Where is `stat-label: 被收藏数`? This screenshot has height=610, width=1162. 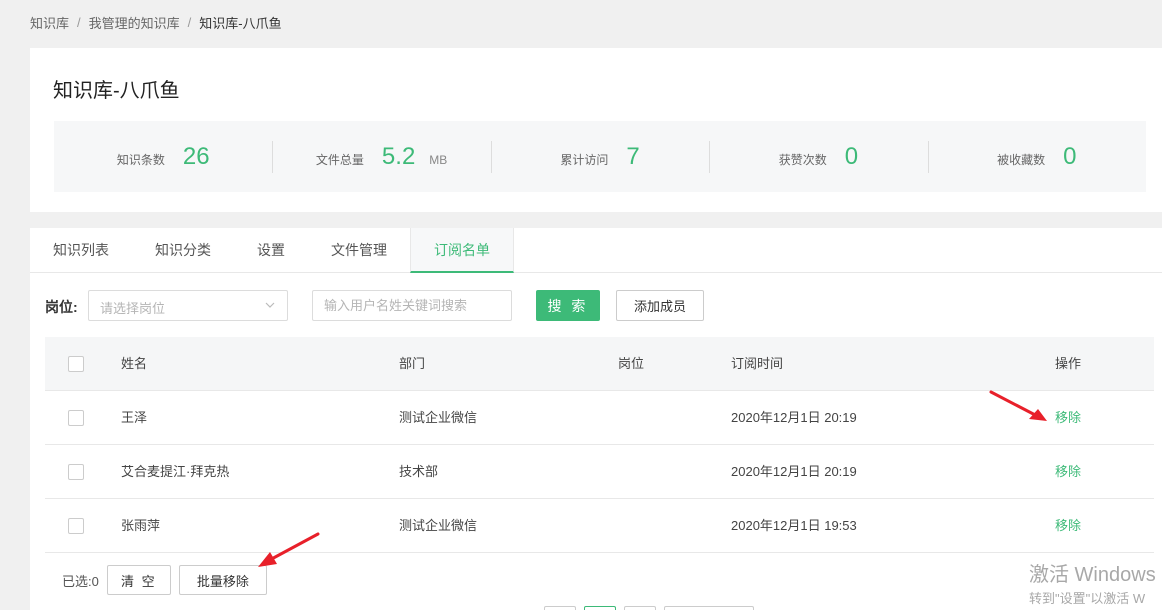 stat-label: 被收藏数 is located at coordinates (1021, 159).